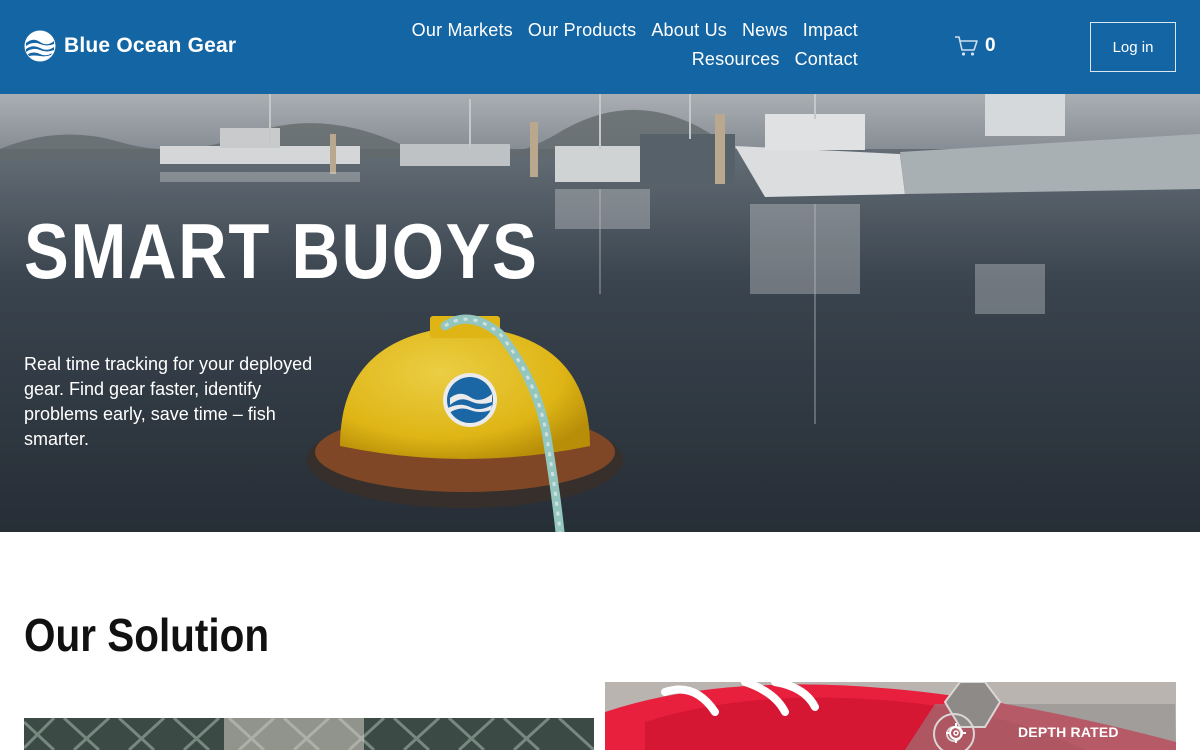  Describe the element at coordinates (462, 30) in the screenshot. I see `nav-our-markets: Our Markets` at that location.